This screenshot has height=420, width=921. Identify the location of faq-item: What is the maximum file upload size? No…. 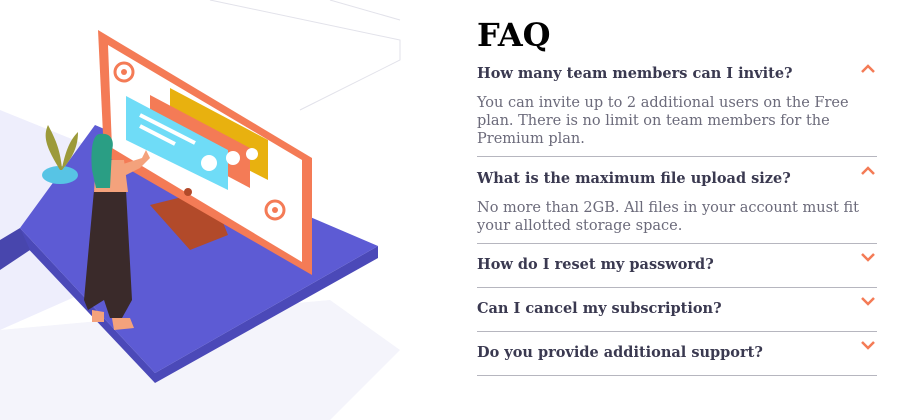
(677, 200).